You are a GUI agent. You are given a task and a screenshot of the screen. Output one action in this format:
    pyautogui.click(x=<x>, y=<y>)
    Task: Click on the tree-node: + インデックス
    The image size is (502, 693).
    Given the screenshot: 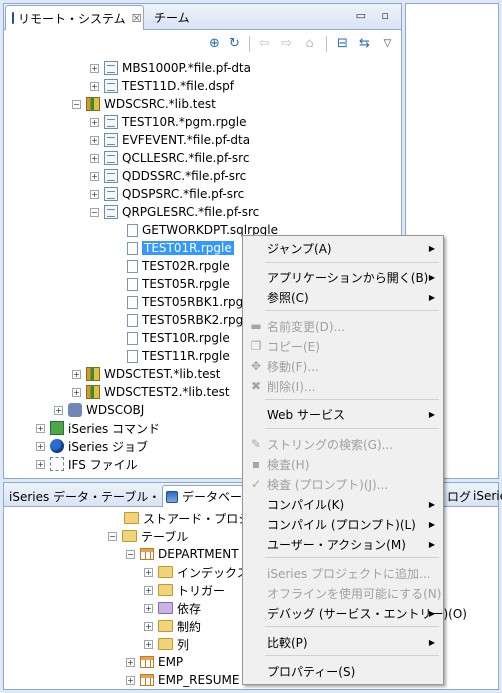 What is the action you would take?
    pyautogui.click(x=196, y=572)
    